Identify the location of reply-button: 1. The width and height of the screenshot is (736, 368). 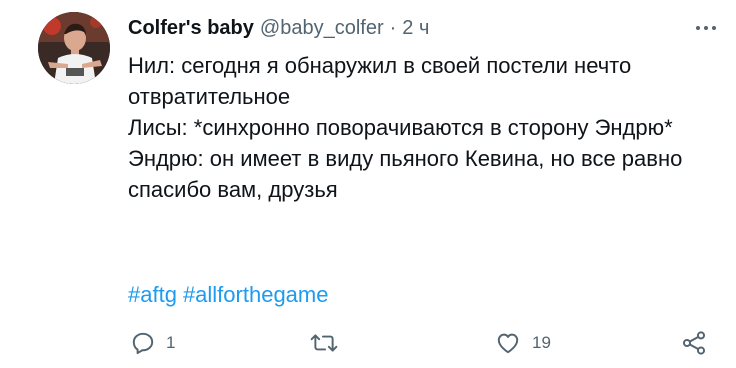
(152, 343).